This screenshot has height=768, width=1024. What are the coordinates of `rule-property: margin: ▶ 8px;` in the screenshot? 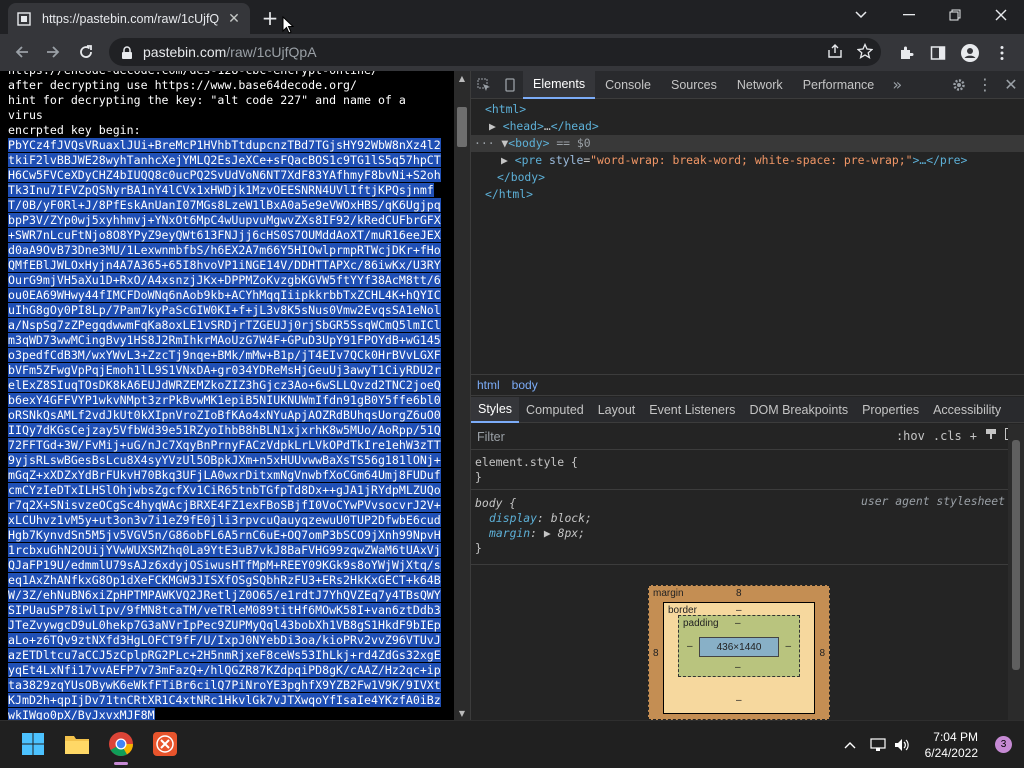 It's located at (740, 533).